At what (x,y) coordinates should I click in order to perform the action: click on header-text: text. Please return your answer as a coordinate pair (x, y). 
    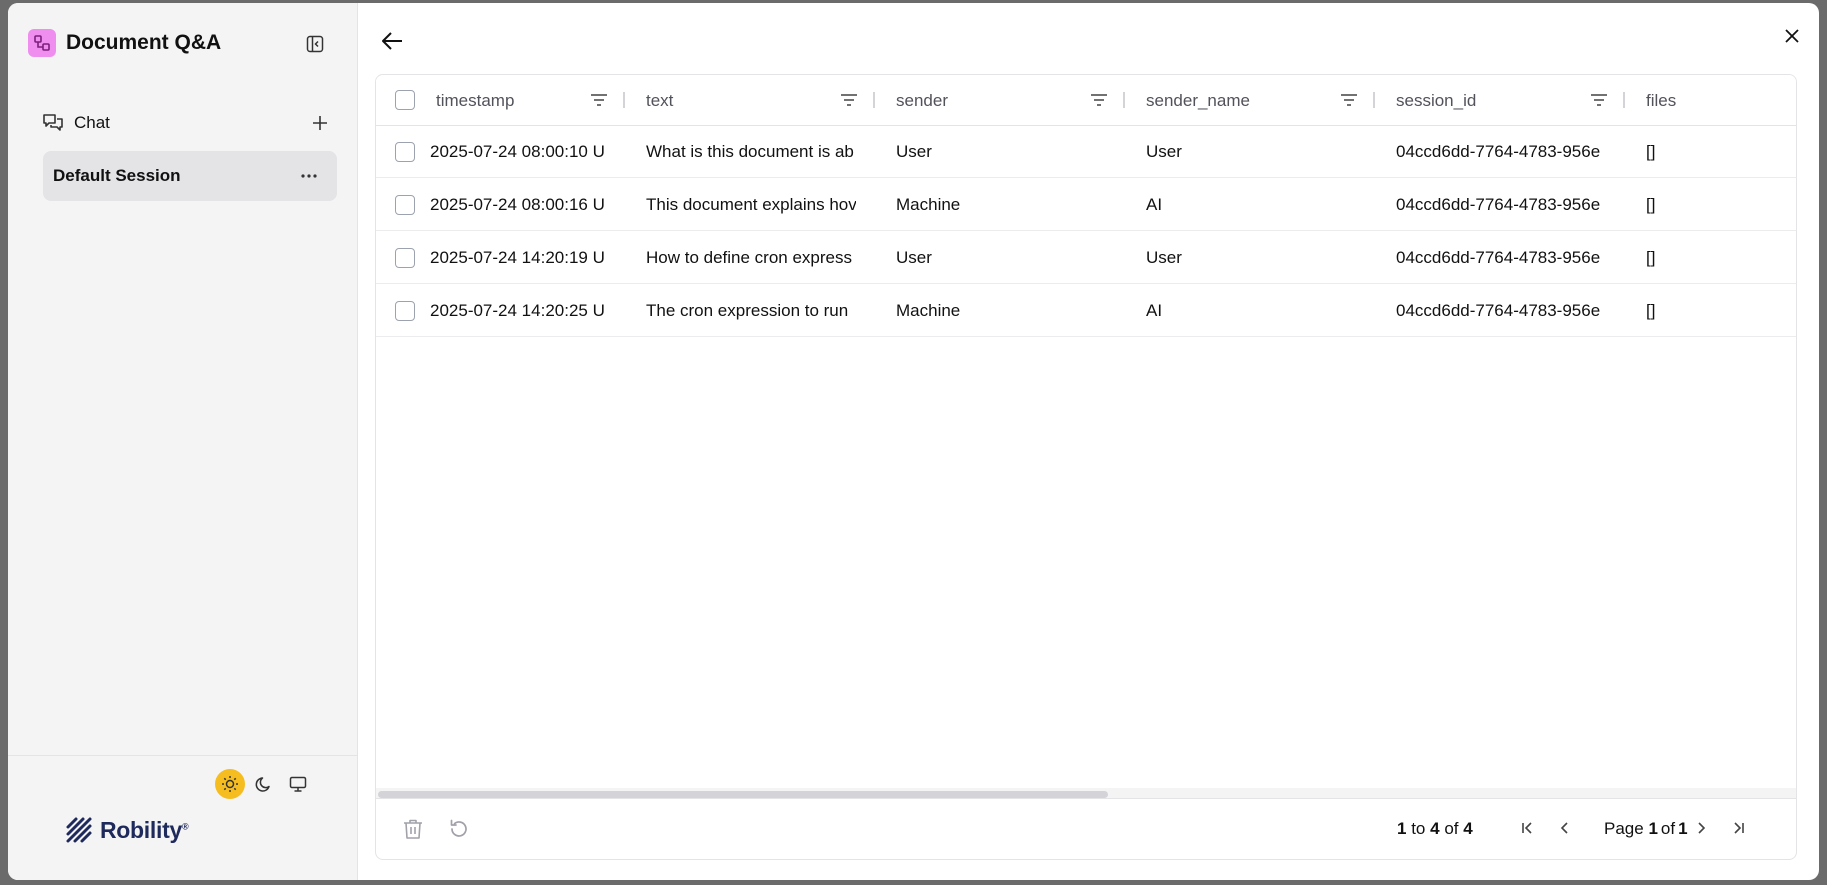
    Looking at the image, I should click on (659, 100).